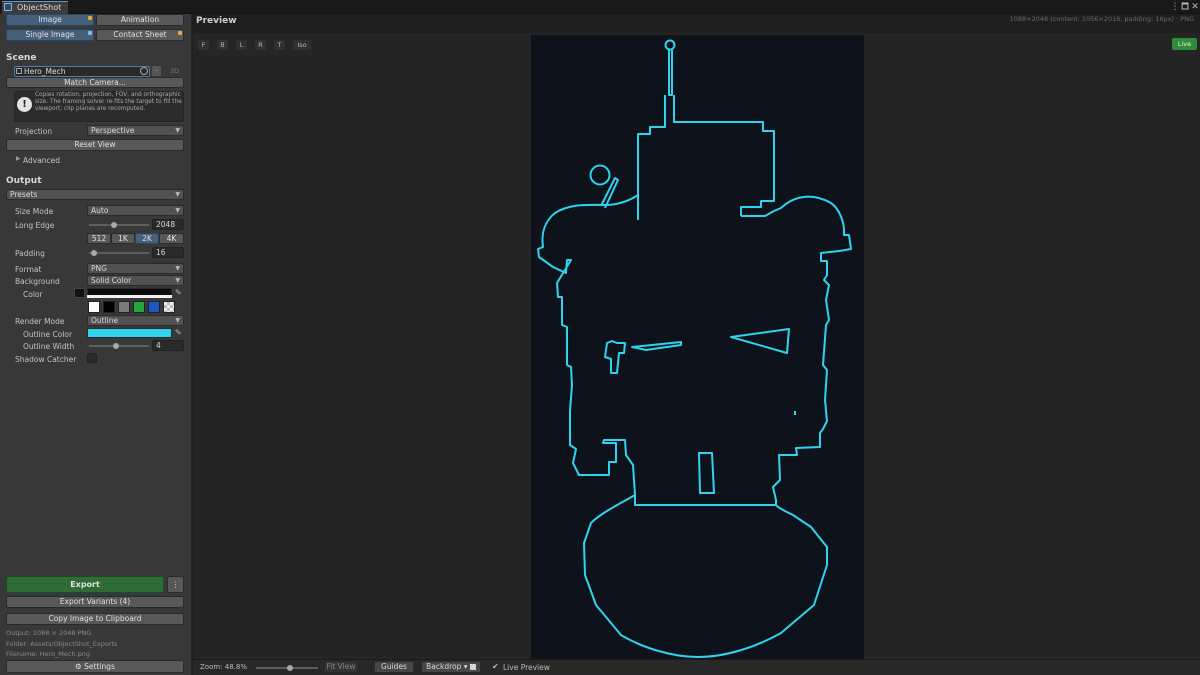 This screenshot has height=675, width=1200. I want to click on outline-width-field: 4, so click(168, 345).